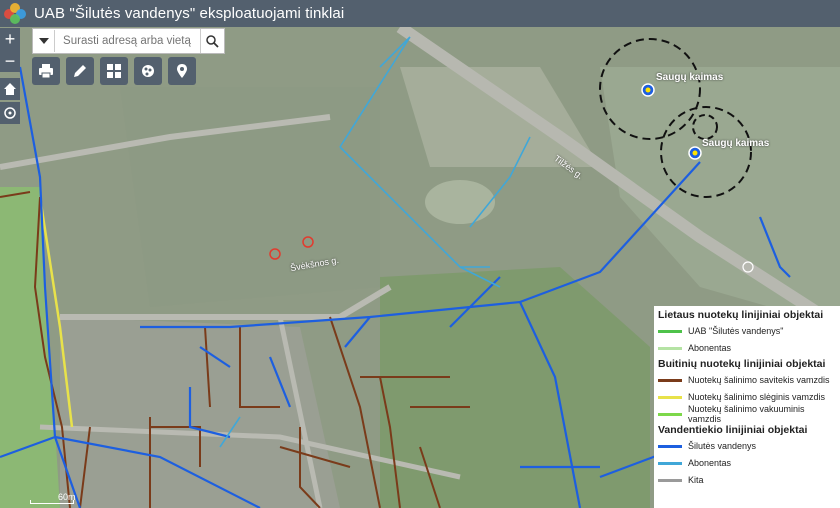 This screenshot has width=840, height=508. Describe the element at coordinates (250, 197) in the screenshot. I see `settlement-area` at that location.